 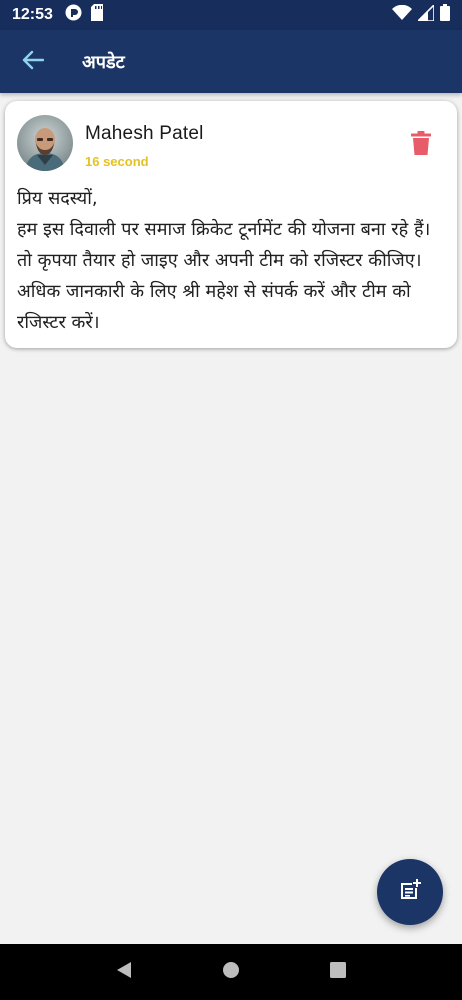 I want to click on recents-square-icon, so click(x=338, y=972).